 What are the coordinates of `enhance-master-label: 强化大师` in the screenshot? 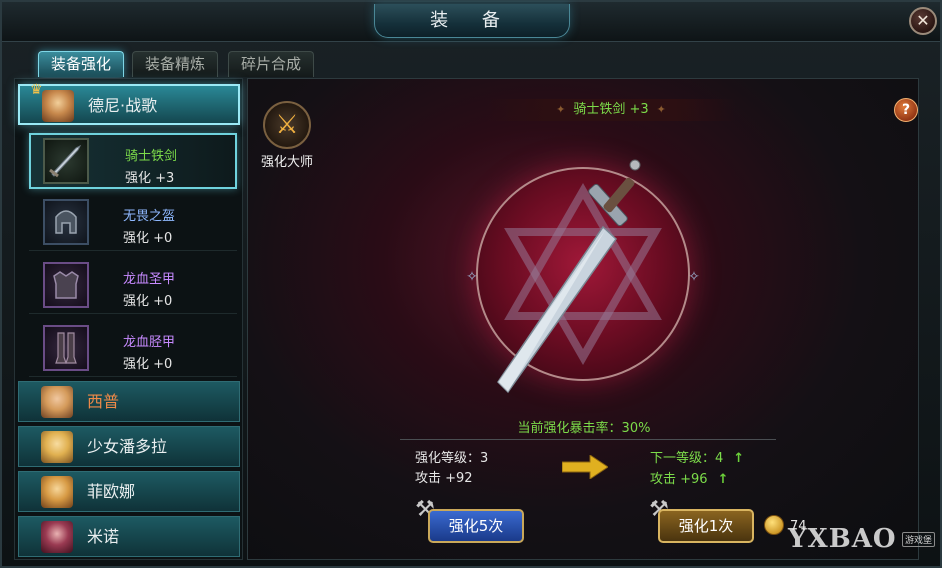 It's located at (286, 162).